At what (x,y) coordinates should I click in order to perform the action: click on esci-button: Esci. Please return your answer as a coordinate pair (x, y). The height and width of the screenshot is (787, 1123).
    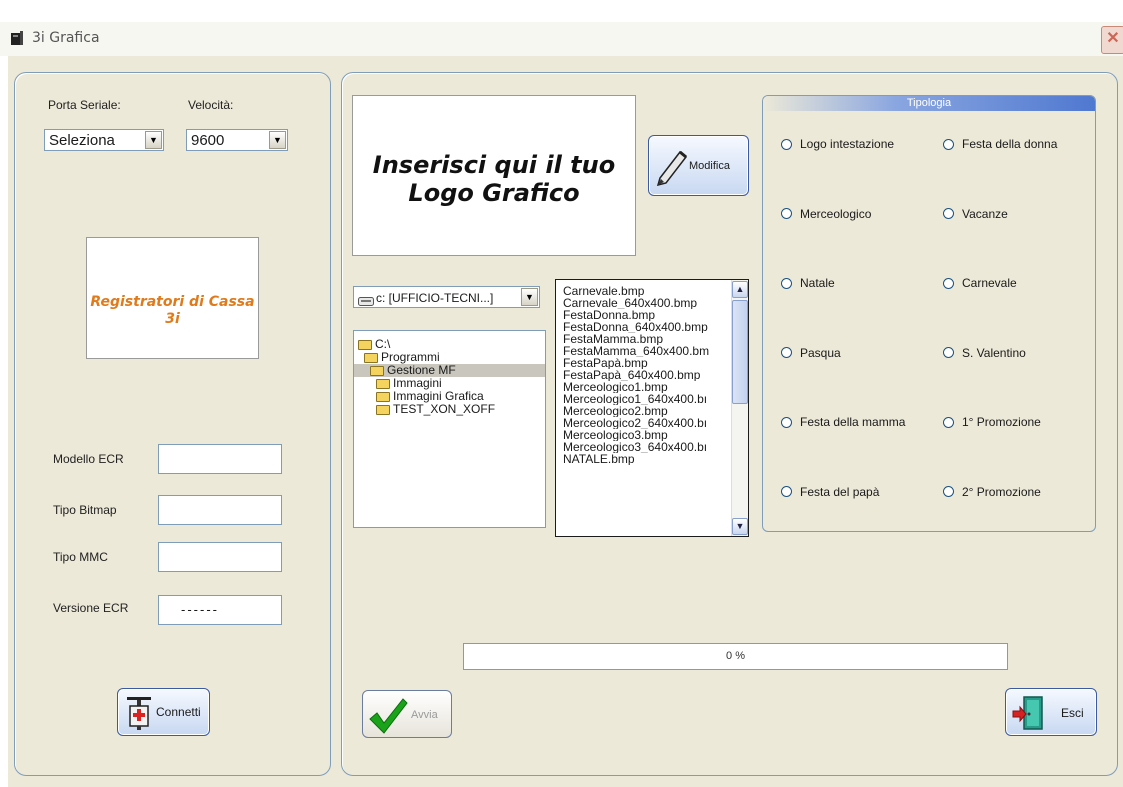
    Looking at the image, I should click on (1051, 712).